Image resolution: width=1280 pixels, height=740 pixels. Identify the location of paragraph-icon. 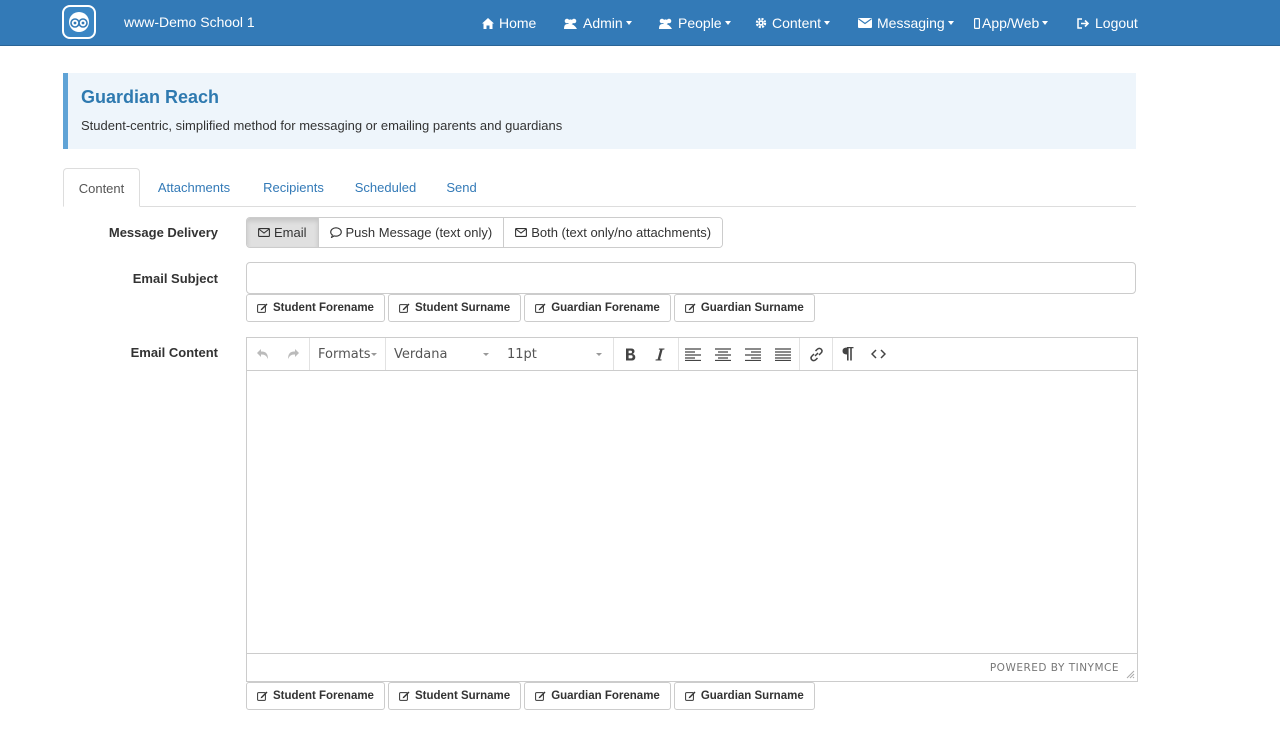
(848, 354).